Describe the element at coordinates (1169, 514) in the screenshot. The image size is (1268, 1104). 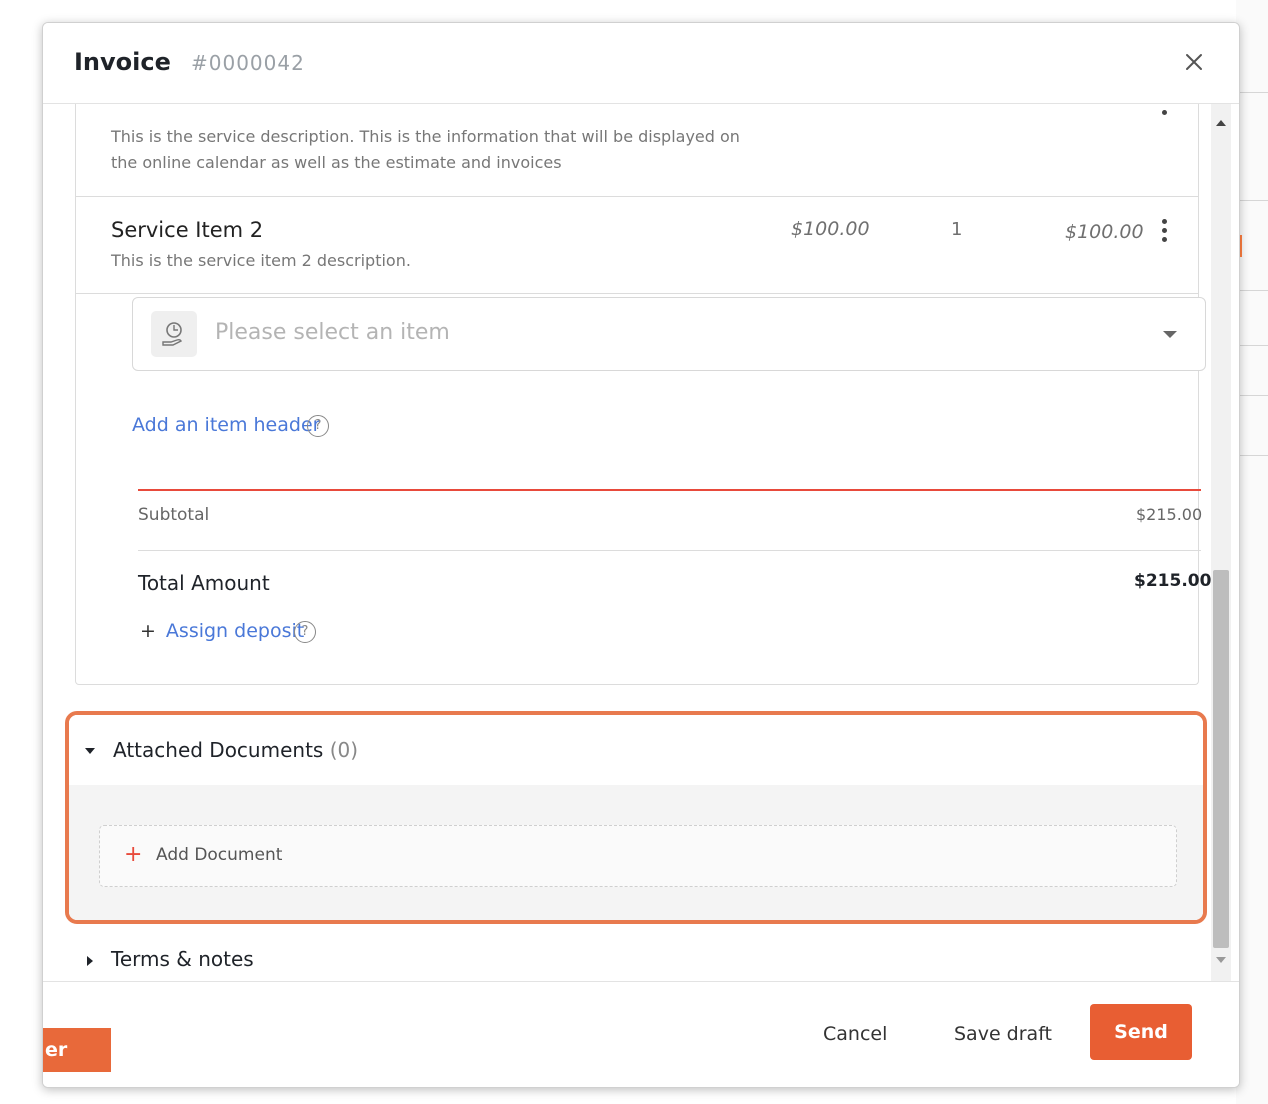
I see `subtotal-value: $215.00` at that location.